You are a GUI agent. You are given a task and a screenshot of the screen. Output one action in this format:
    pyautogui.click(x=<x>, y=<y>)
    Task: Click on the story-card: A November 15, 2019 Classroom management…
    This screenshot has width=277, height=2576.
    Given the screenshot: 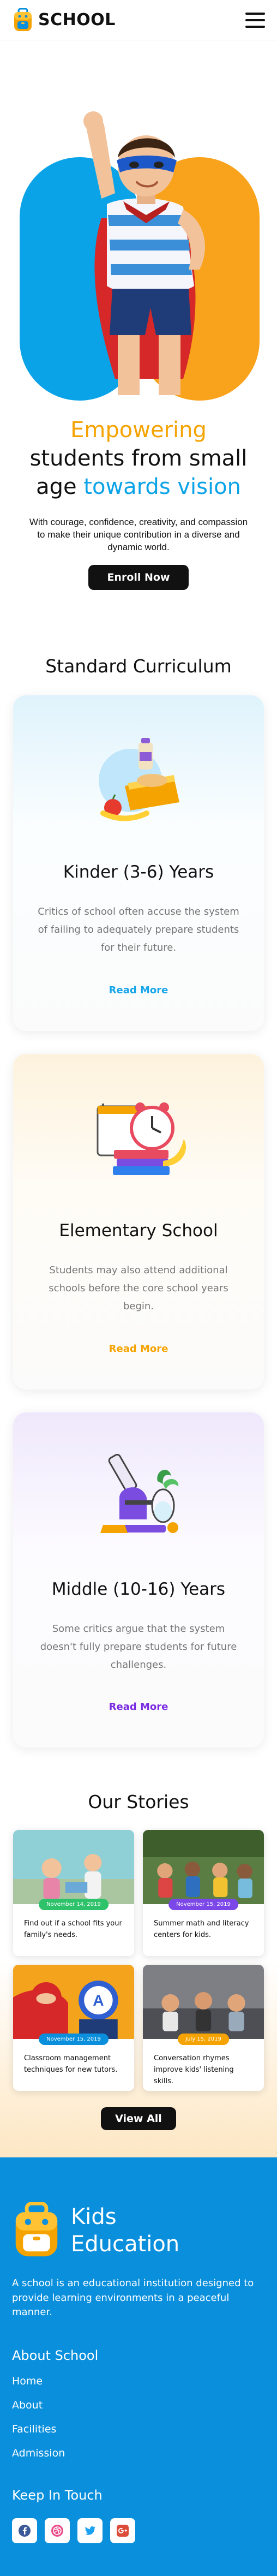 What is the action you would take?
    pyautogui.click(x=74, y=2028)
    